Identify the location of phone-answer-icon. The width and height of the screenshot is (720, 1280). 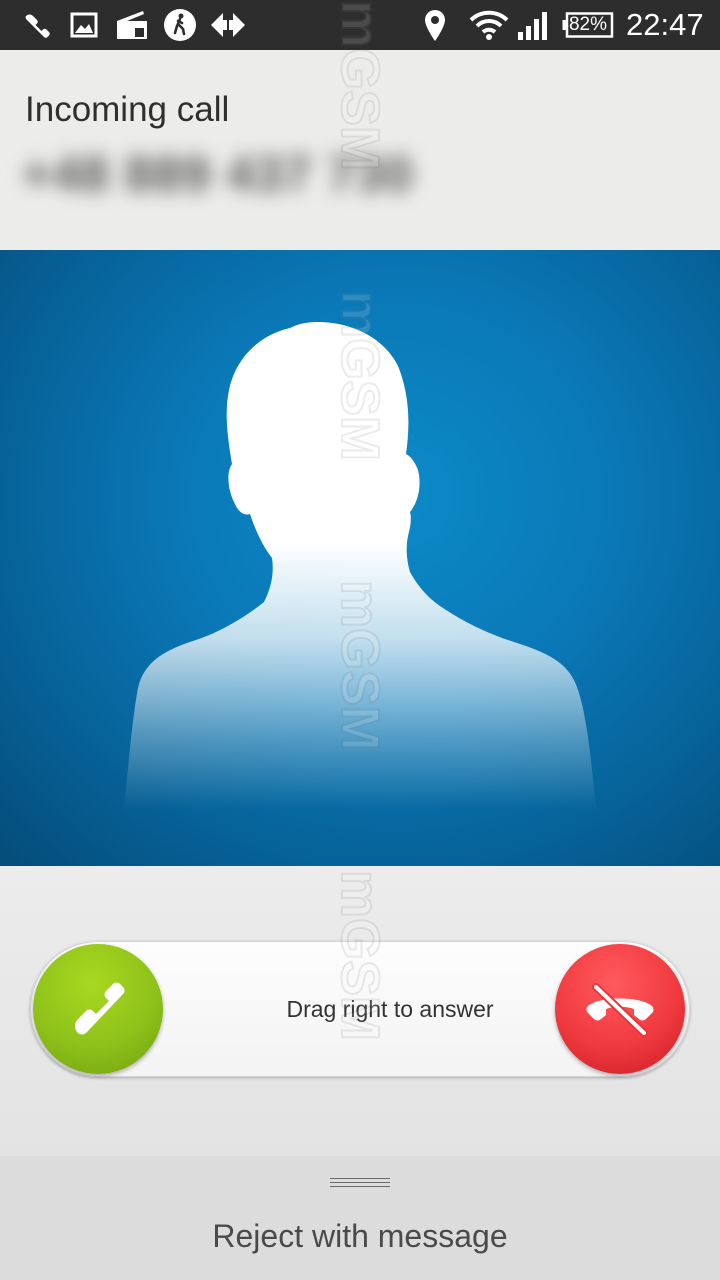
(100, 1008).